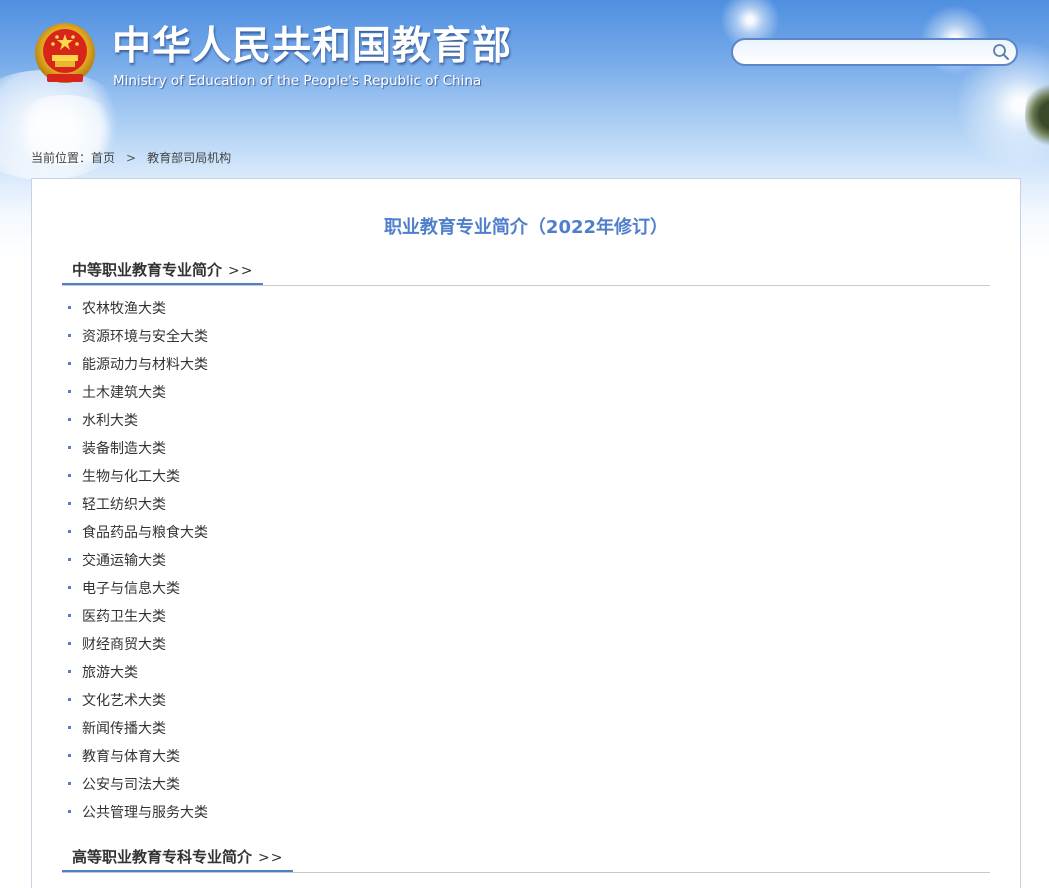 This screenshot has width=1049, height=888. I want to click on list-item-label: 财经商贸大类, so click(124, 645).